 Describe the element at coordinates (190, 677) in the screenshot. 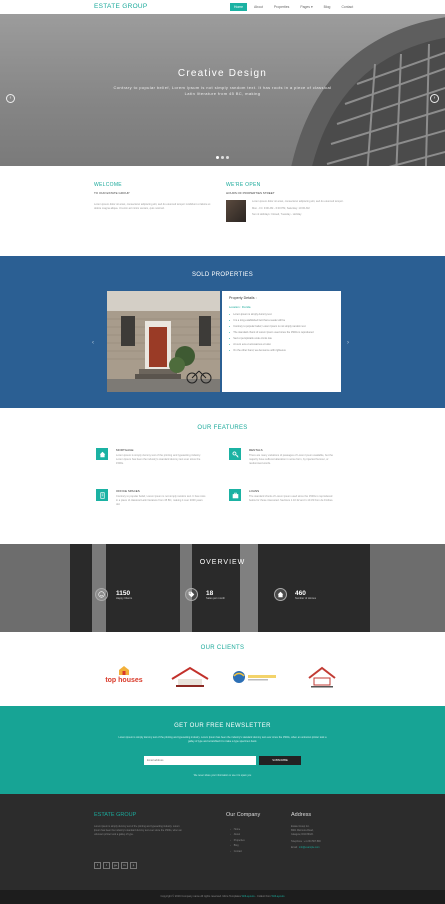

I see `client-logo-roof` at that location.